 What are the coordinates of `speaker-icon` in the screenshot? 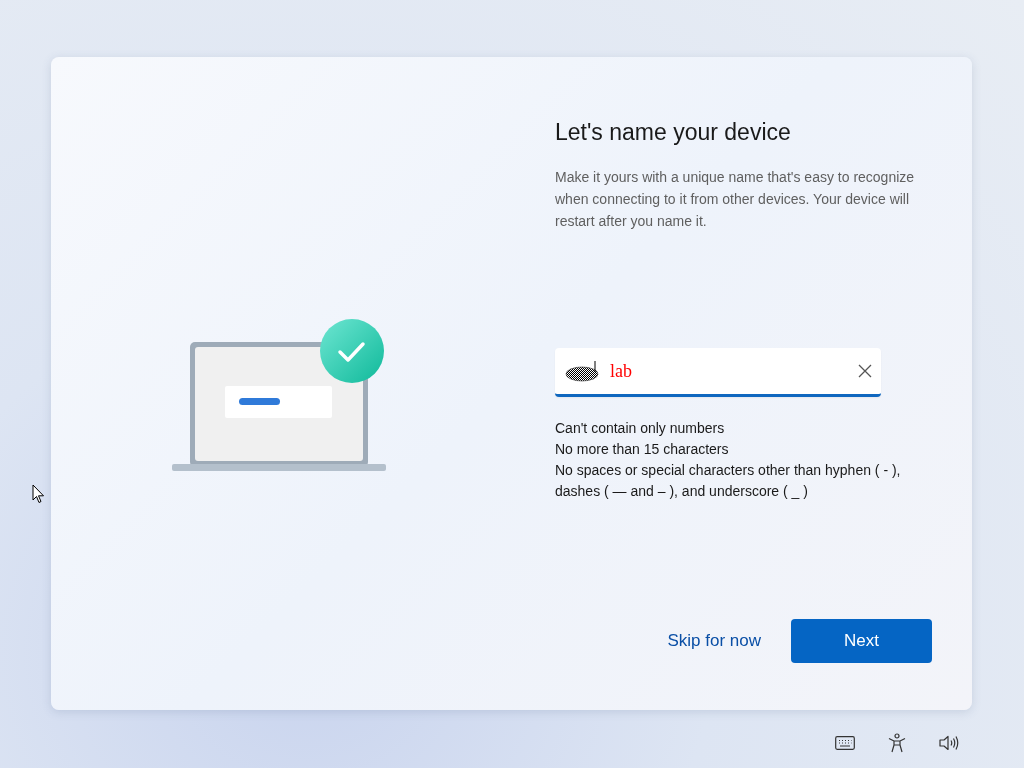 It's located at (949, 743).